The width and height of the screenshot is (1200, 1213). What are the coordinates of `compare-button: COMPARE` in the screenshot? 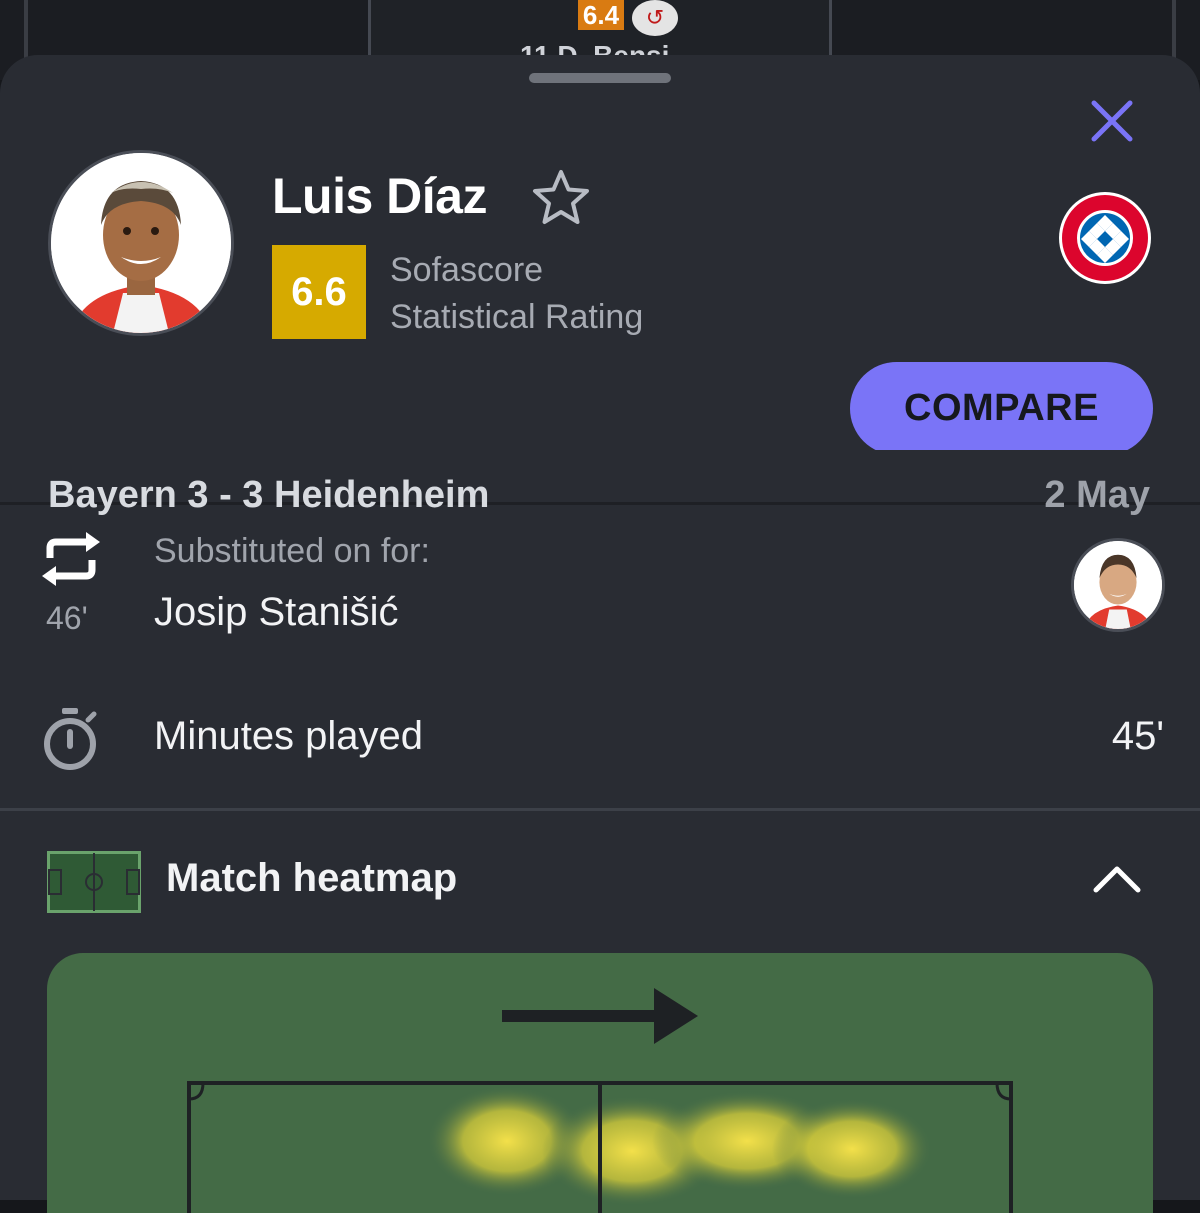 It's located at (1001, 408).